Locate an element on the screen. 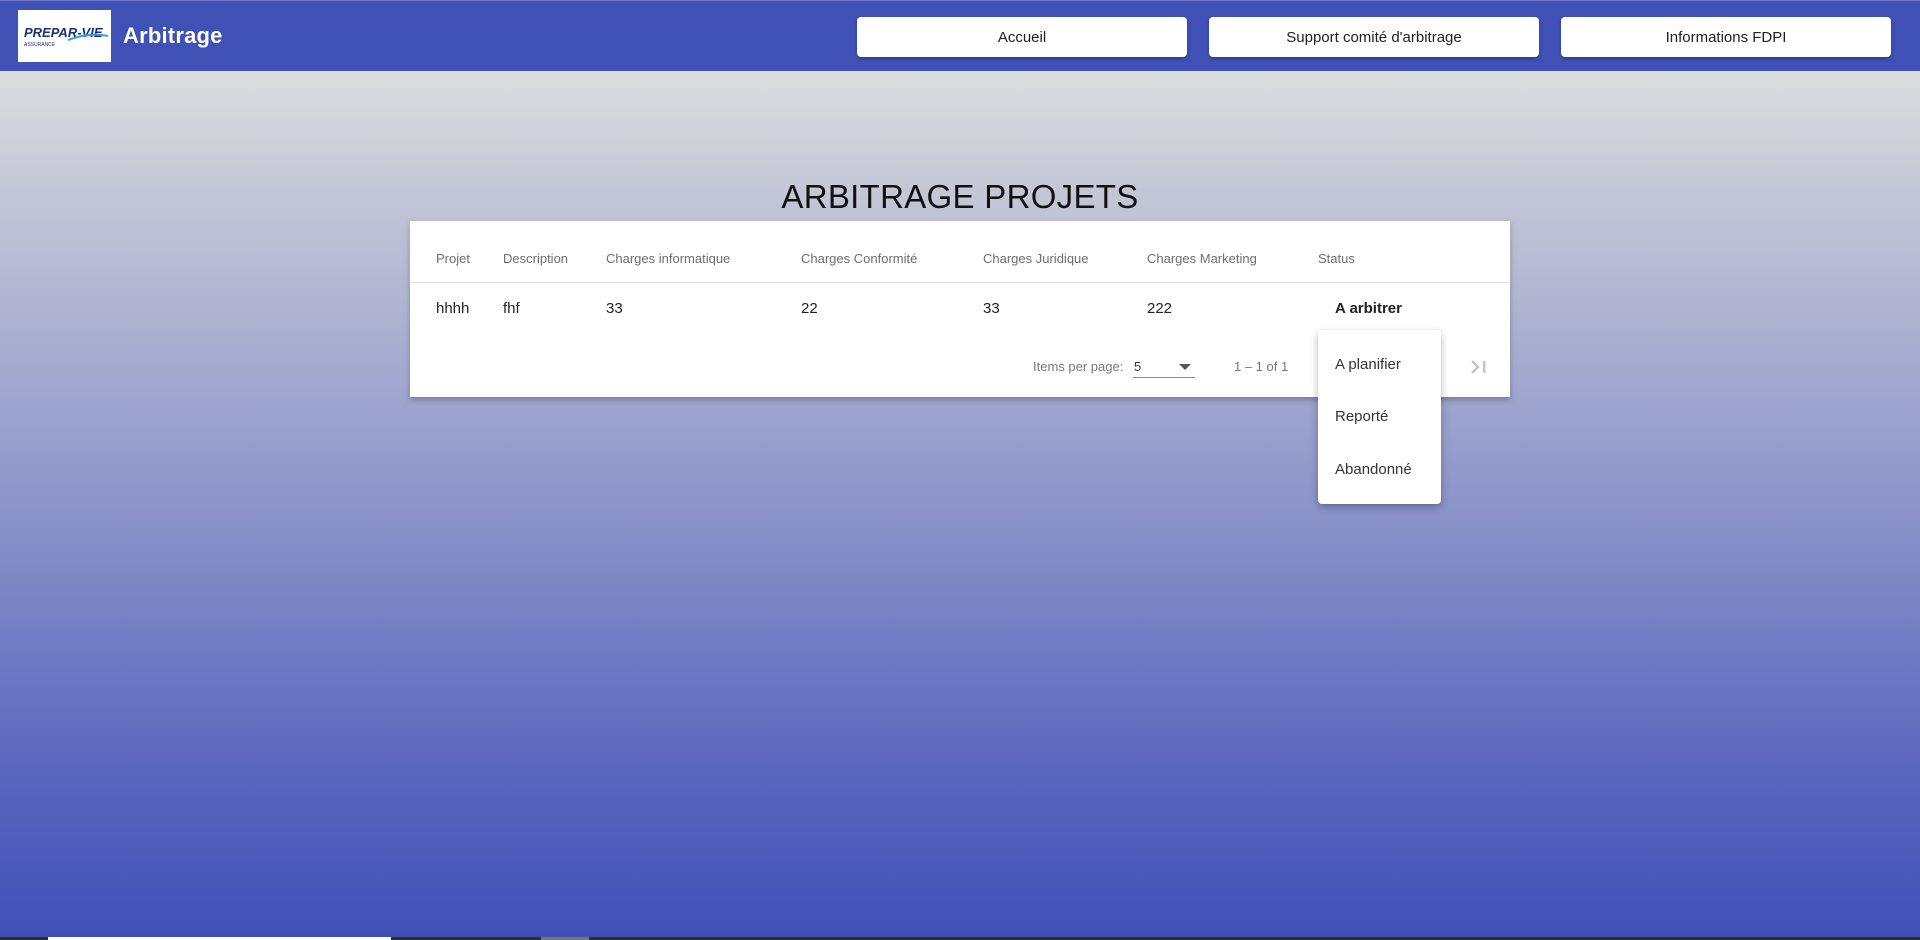 This screenshot has width=1920, height=940. company-logo: PREPAR-VIE ASSURANCE is located at coordinates (64, 36).